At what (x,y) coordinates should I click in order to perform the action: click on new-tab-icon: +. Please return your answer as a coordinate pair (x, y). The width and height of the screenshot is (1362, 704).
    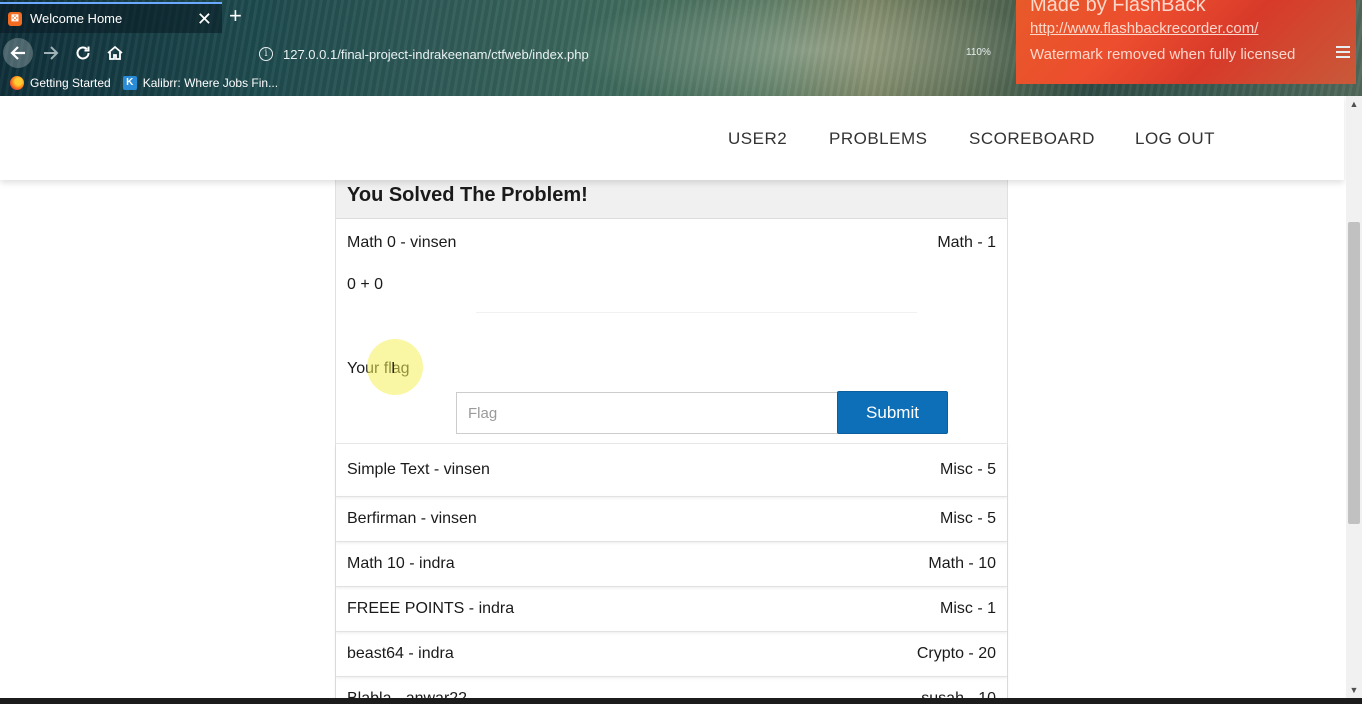
    Looking at the image, I should click on (235, 16).